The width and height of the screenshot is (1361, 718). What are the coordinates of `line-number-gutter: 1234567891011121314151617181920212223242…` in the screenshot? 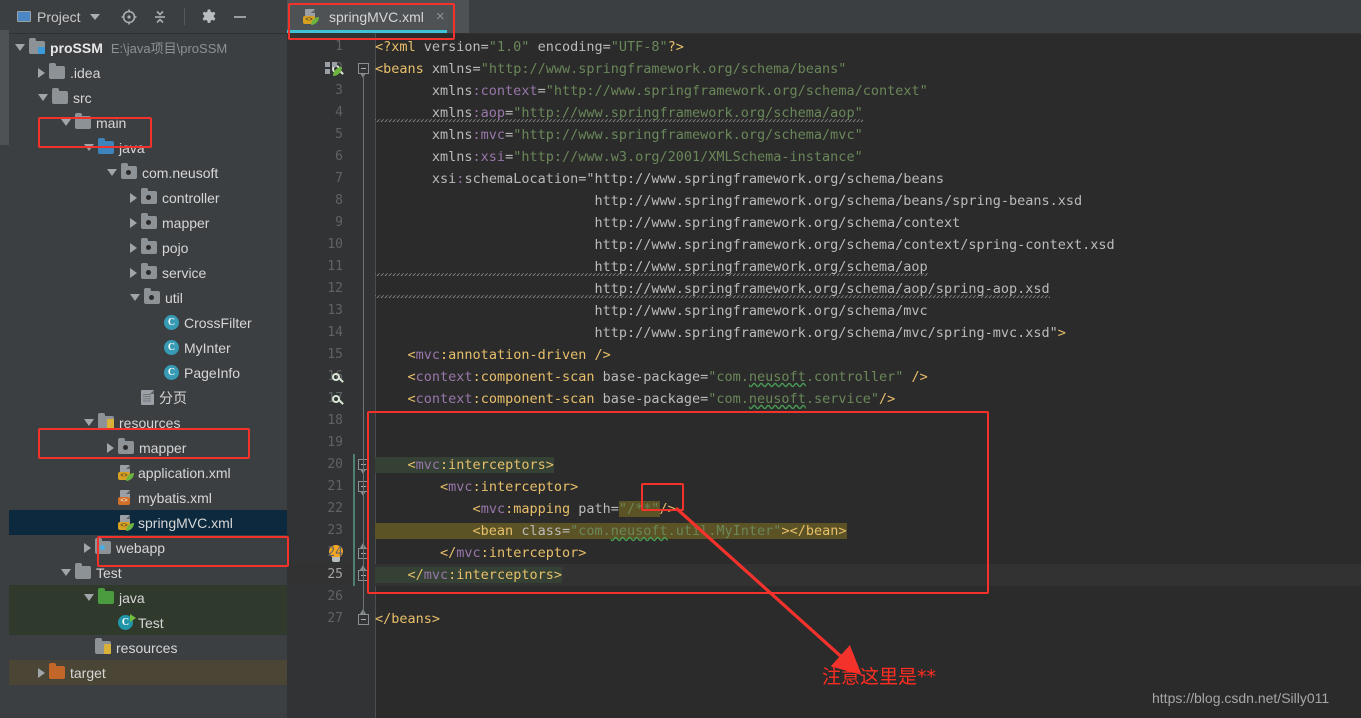 It's located at (320, 375).